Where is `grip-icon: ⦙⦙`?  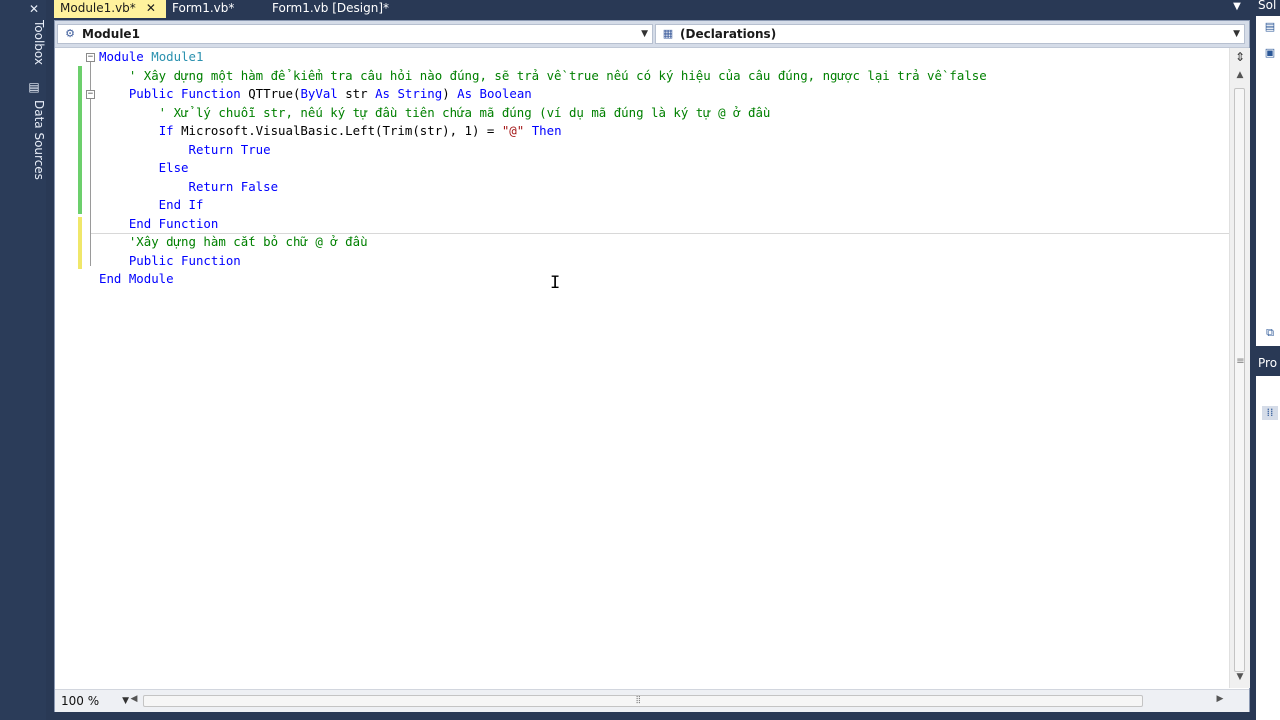
grip-icon: ⦙⦙ is located at coordinates (638, 700).